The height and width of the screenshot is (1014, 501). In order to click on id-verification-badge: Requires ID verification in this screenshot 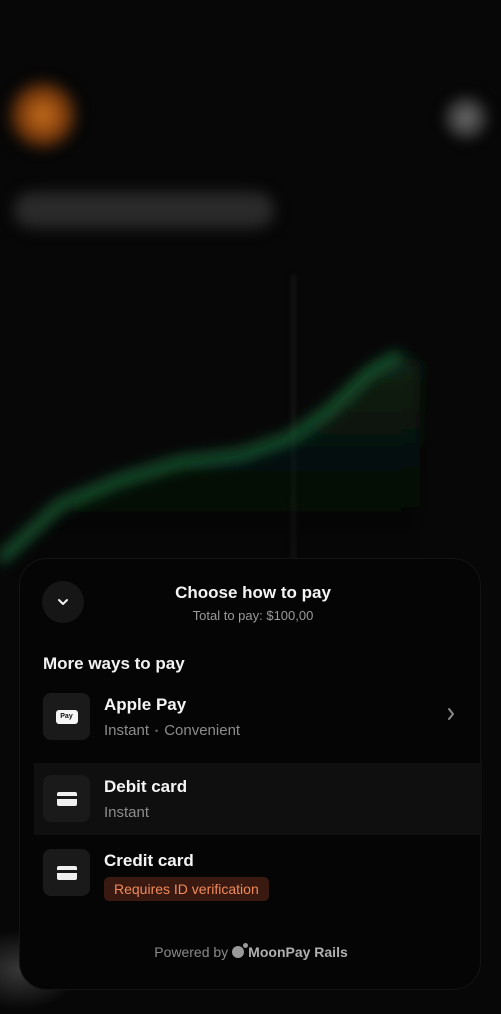, I will do `click(186, 889)`.